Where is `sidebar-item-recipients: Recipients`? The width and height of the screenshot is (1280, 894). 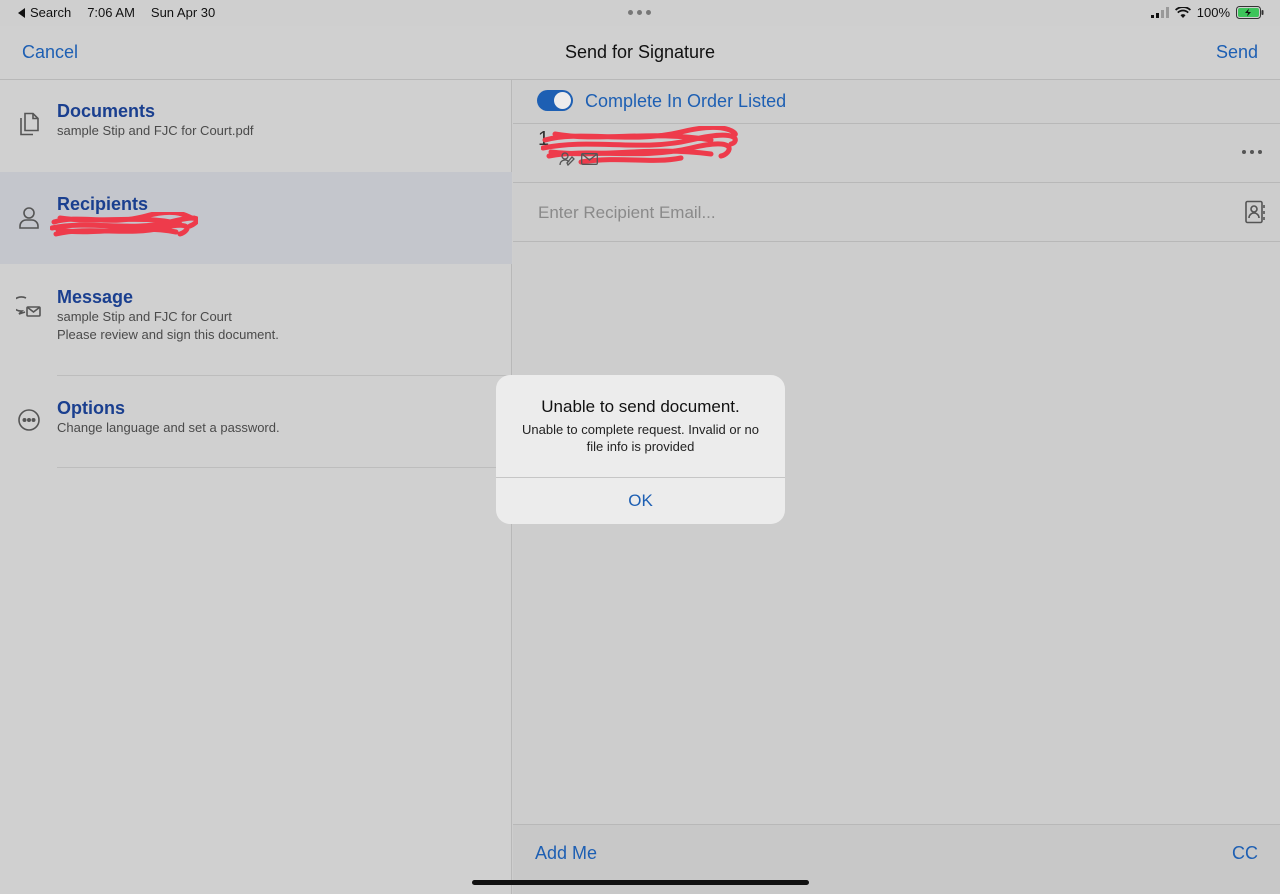 sidebar-item-recipients: Recipients is located at coordinates (256, 218).